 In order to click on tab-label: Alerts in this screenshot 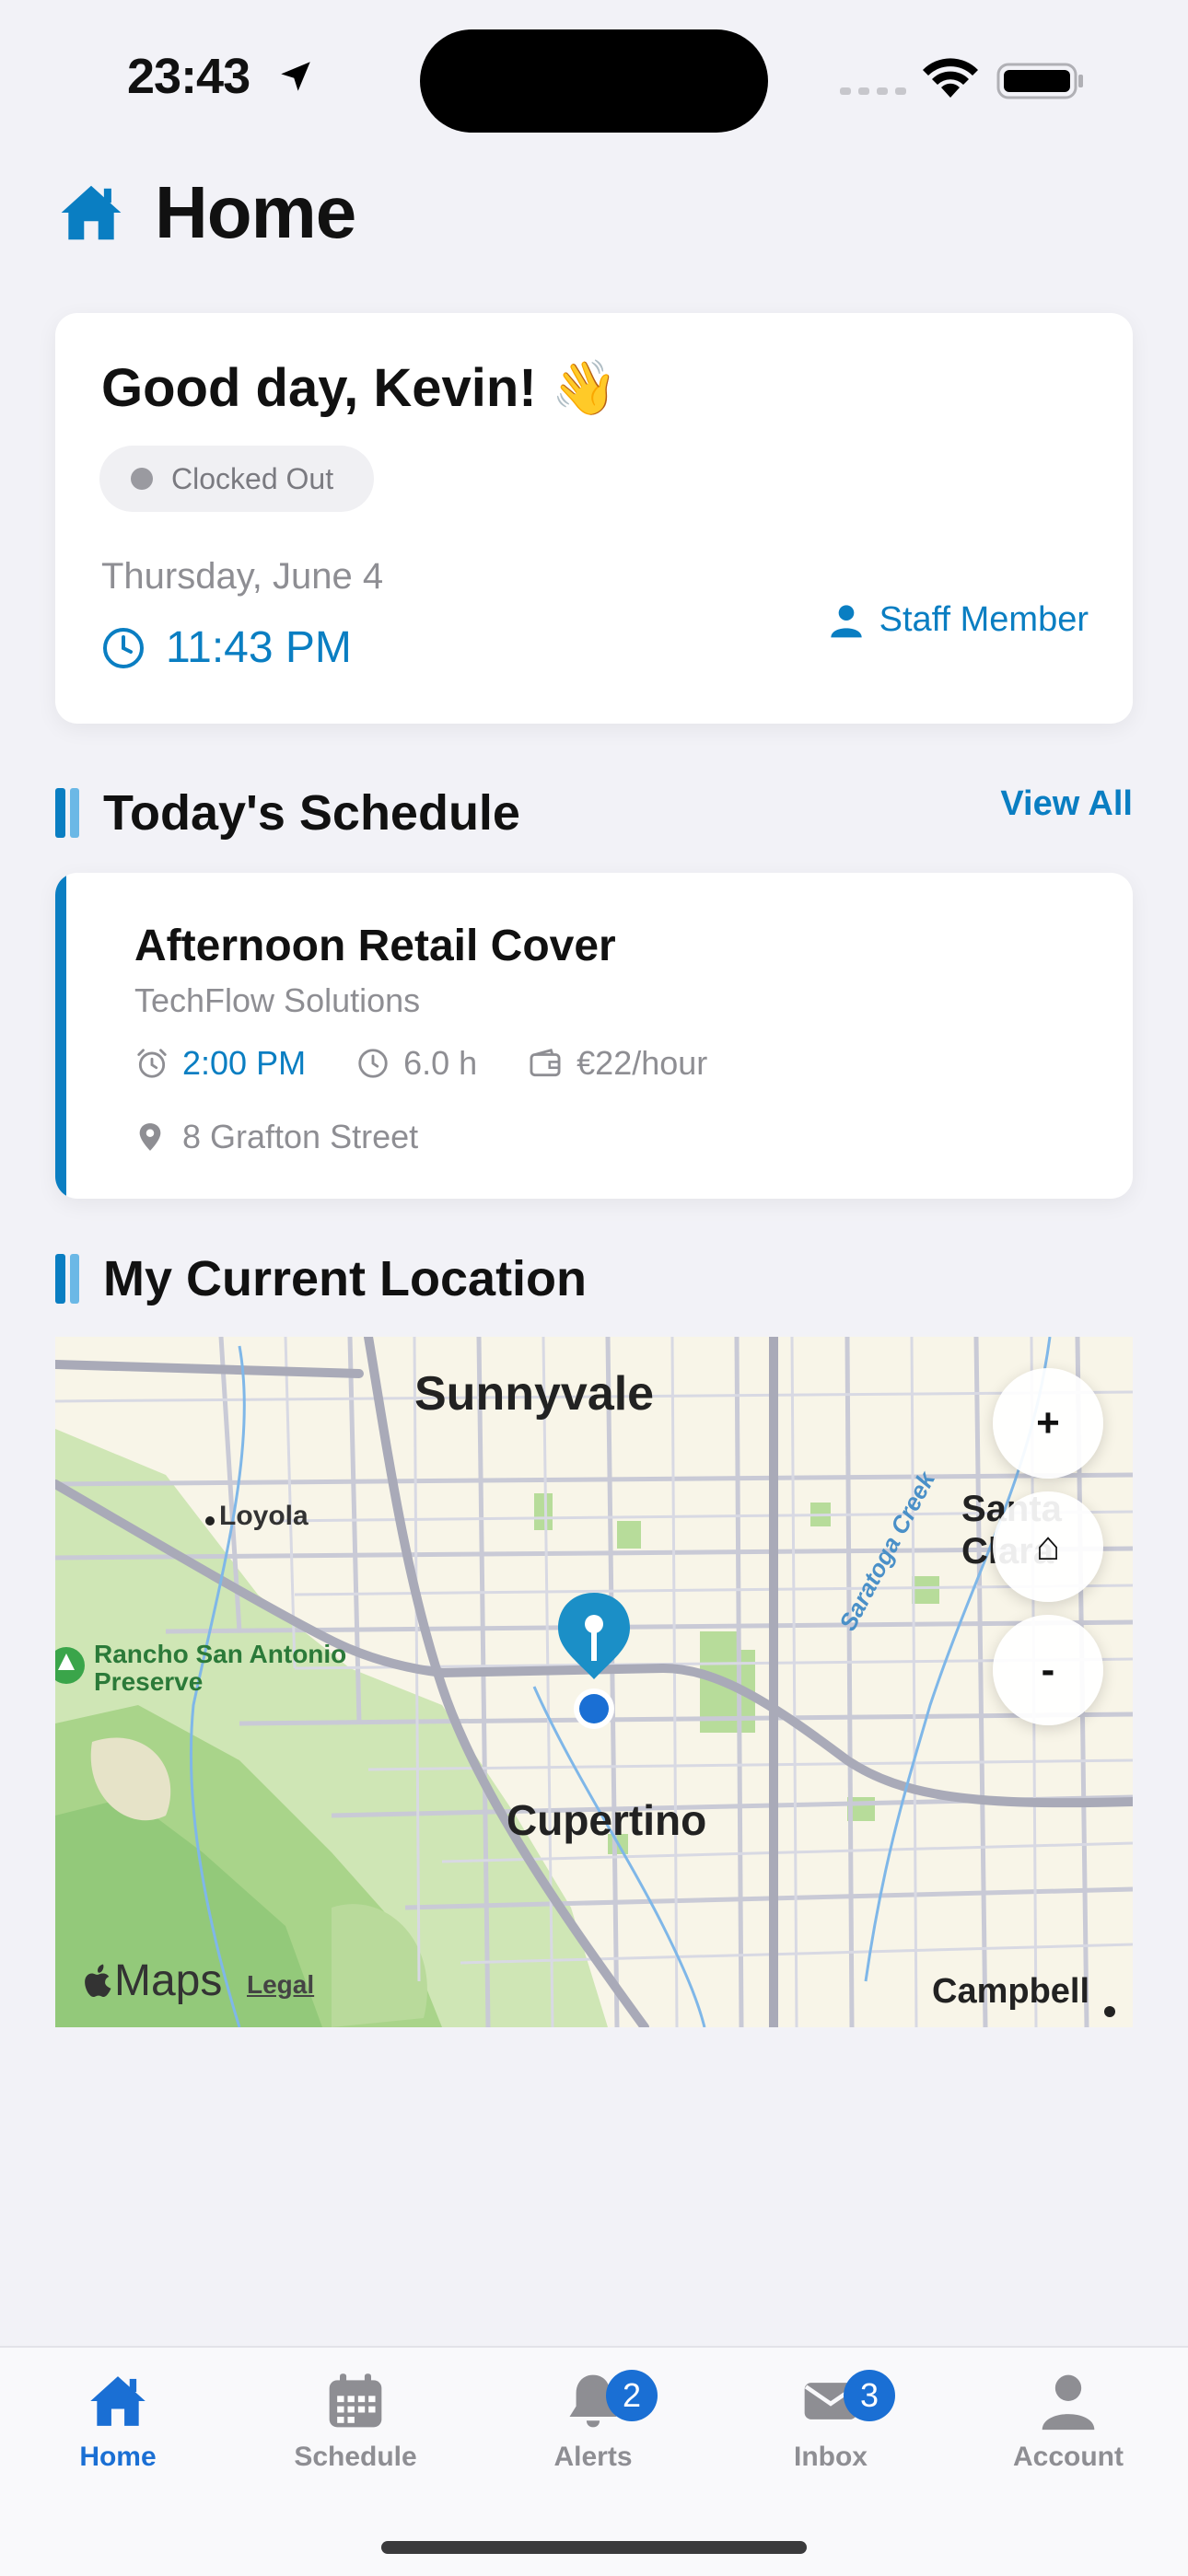, I will do `click(593, 2457)`.